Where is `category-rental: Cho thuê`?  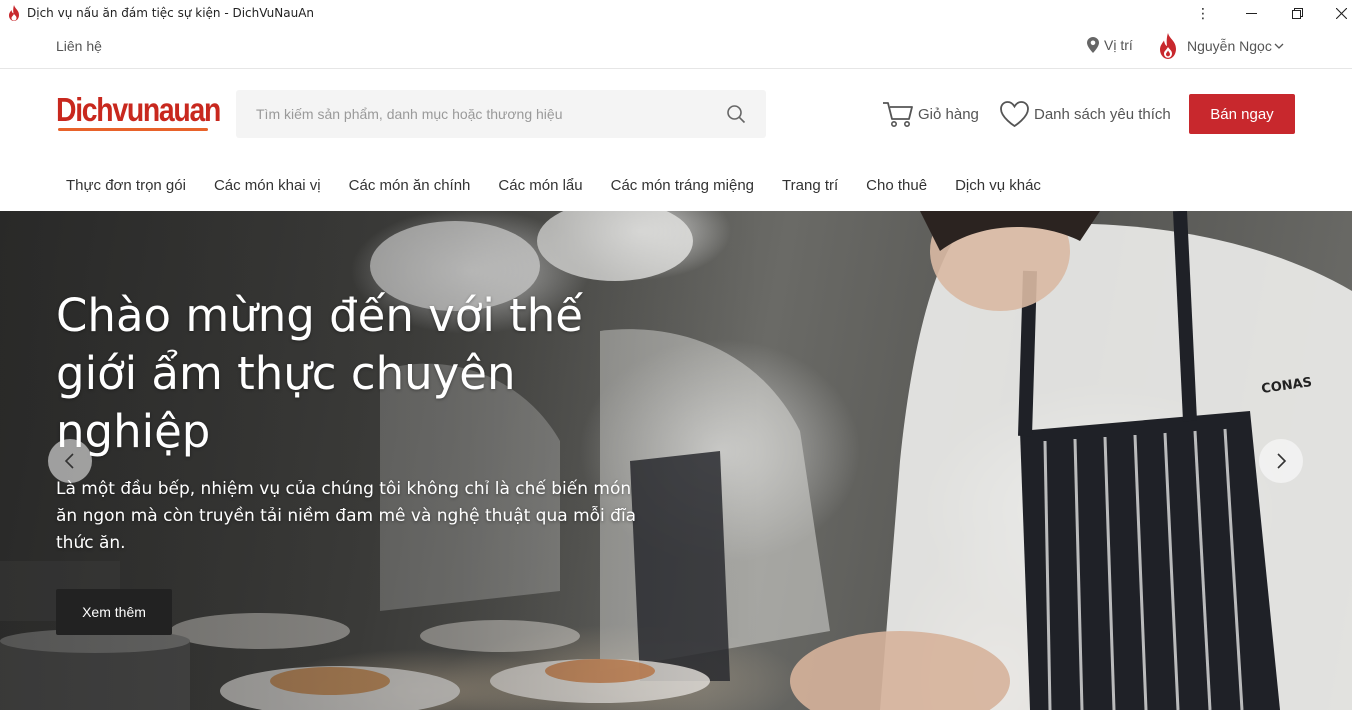 category-rental: Cho thuê is located at coordinates (896, 185).